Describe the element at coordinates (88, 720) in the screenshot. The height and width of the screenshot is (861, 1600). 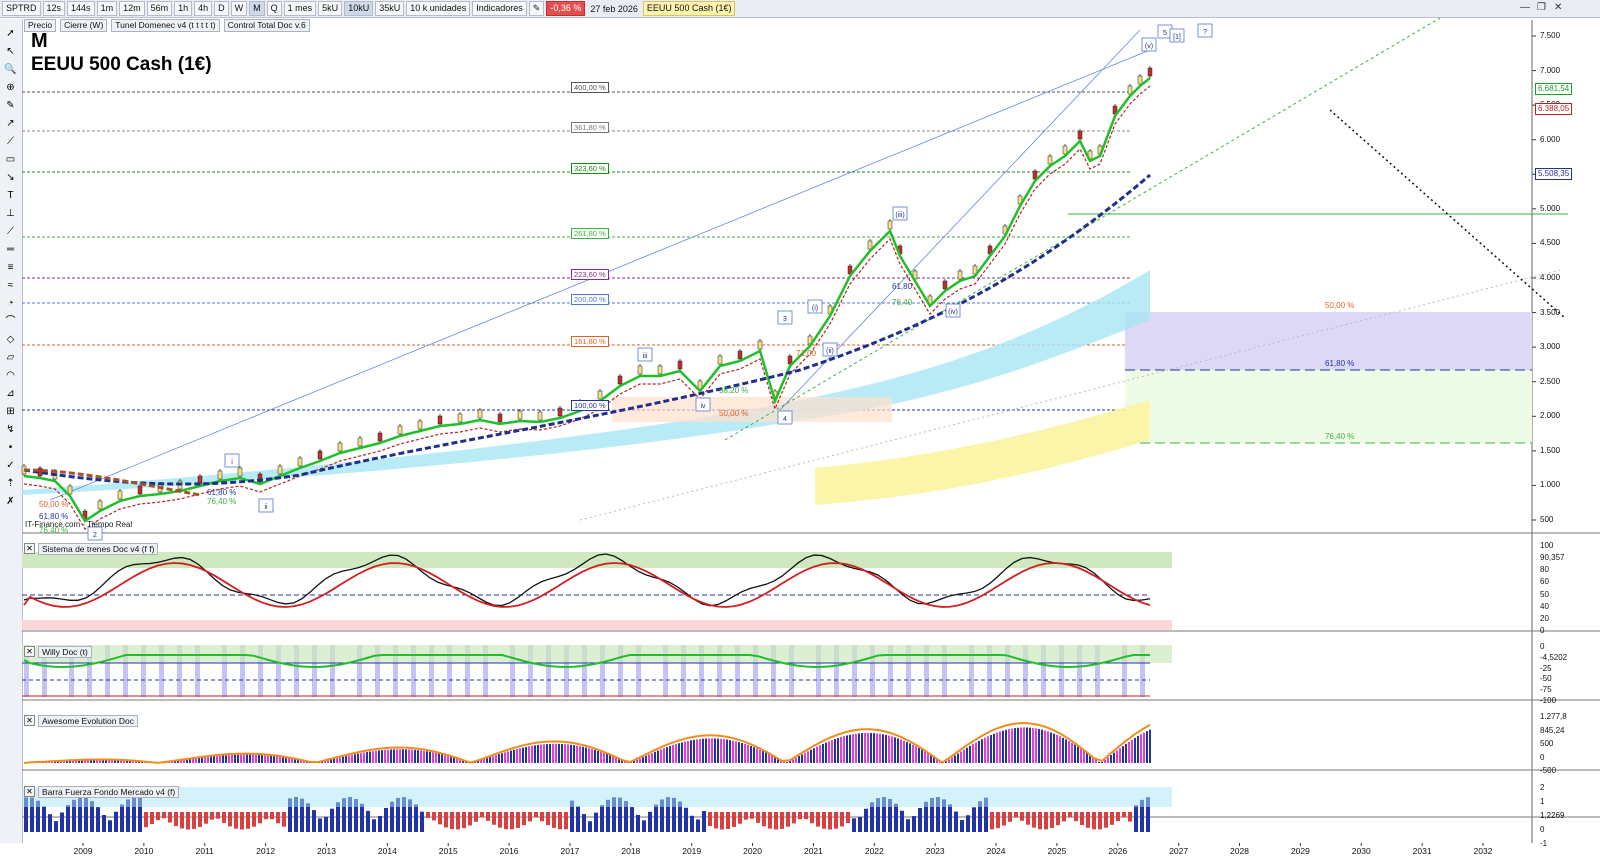
I see `pane-title-awesome: Awesome Evolution Doc` at that location.